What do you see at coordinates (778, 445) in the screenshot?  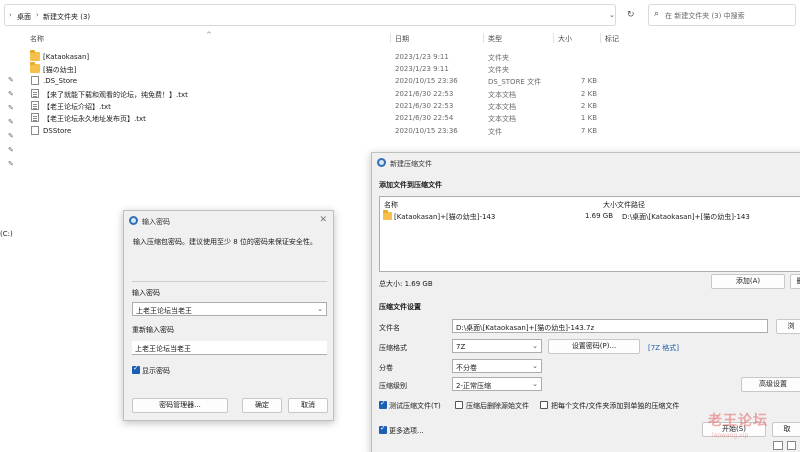 I see `details-view-icon` at bounding box center [778, 445].